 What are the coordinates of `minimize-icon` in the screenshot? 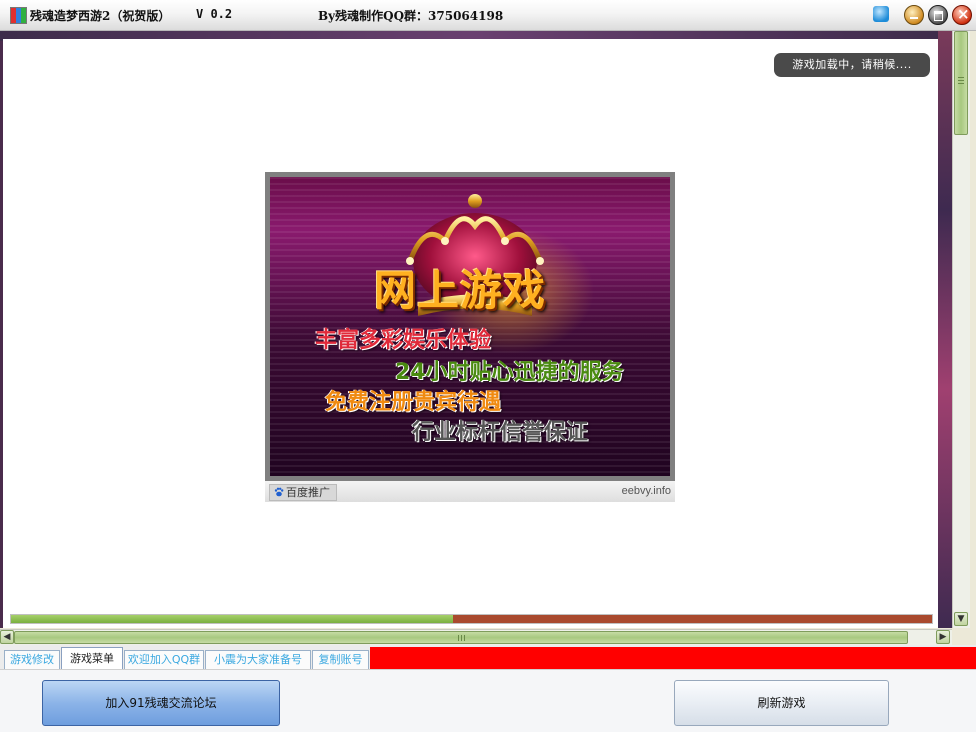 It's located at (914, 15).